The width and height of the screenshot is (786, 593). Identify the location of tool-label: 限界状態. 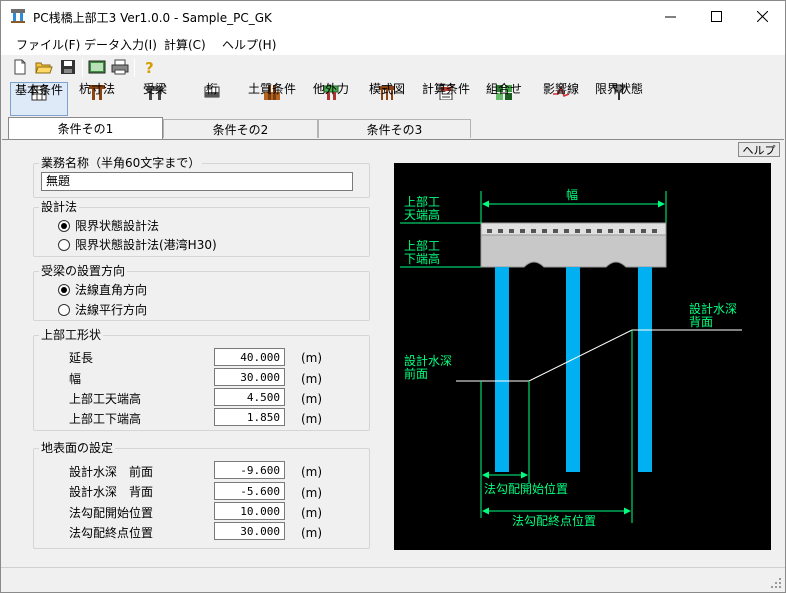
(618, 89).